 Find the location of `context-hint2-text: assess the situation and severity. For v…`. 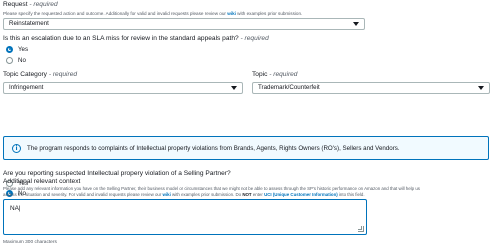

context-hint2-text: assess the situation and severity. For v… is located at coordinates (83, 194).